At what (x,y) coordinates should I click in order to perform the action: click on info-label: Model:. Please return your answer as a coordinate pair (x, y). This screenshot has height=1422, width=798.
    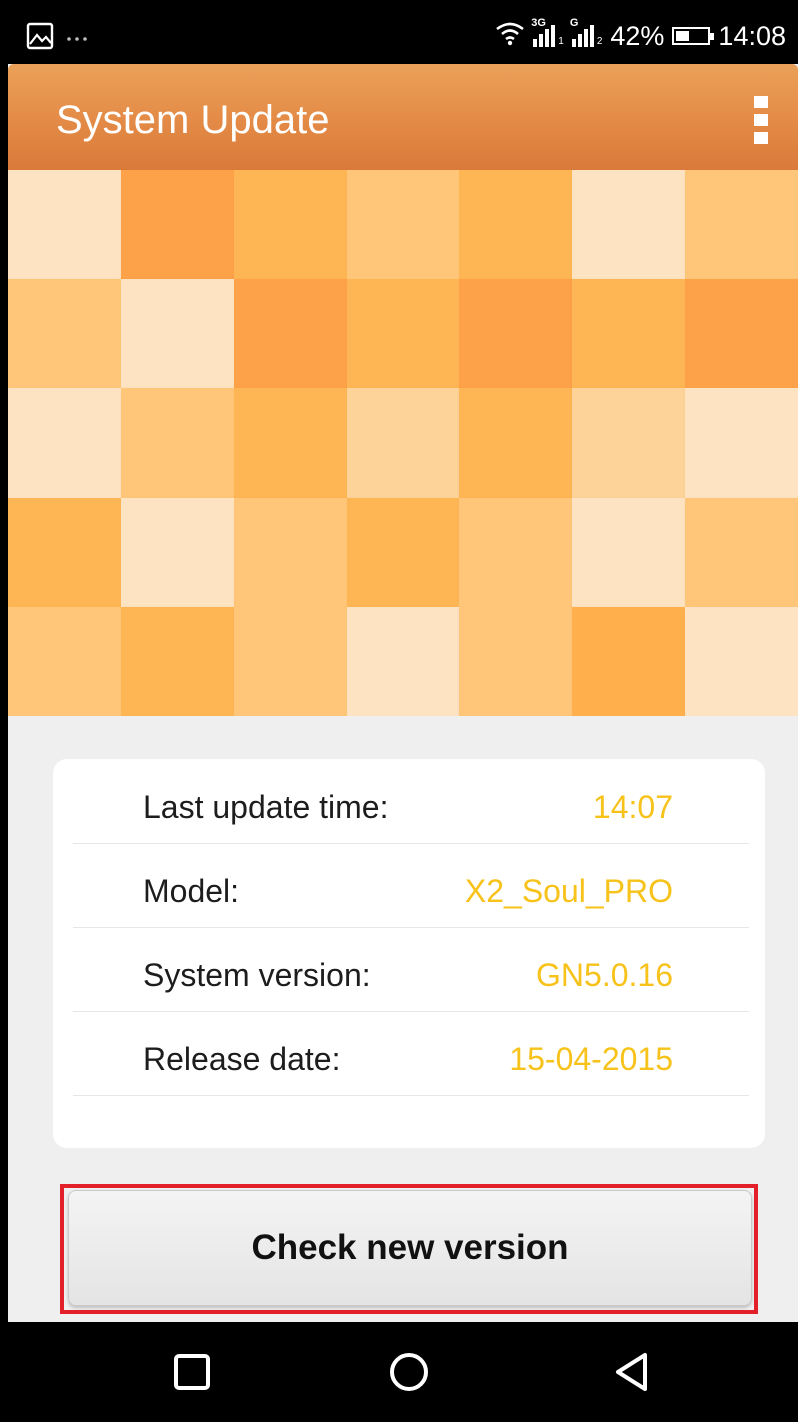
    Looking at the image, I should click on (191, 891).